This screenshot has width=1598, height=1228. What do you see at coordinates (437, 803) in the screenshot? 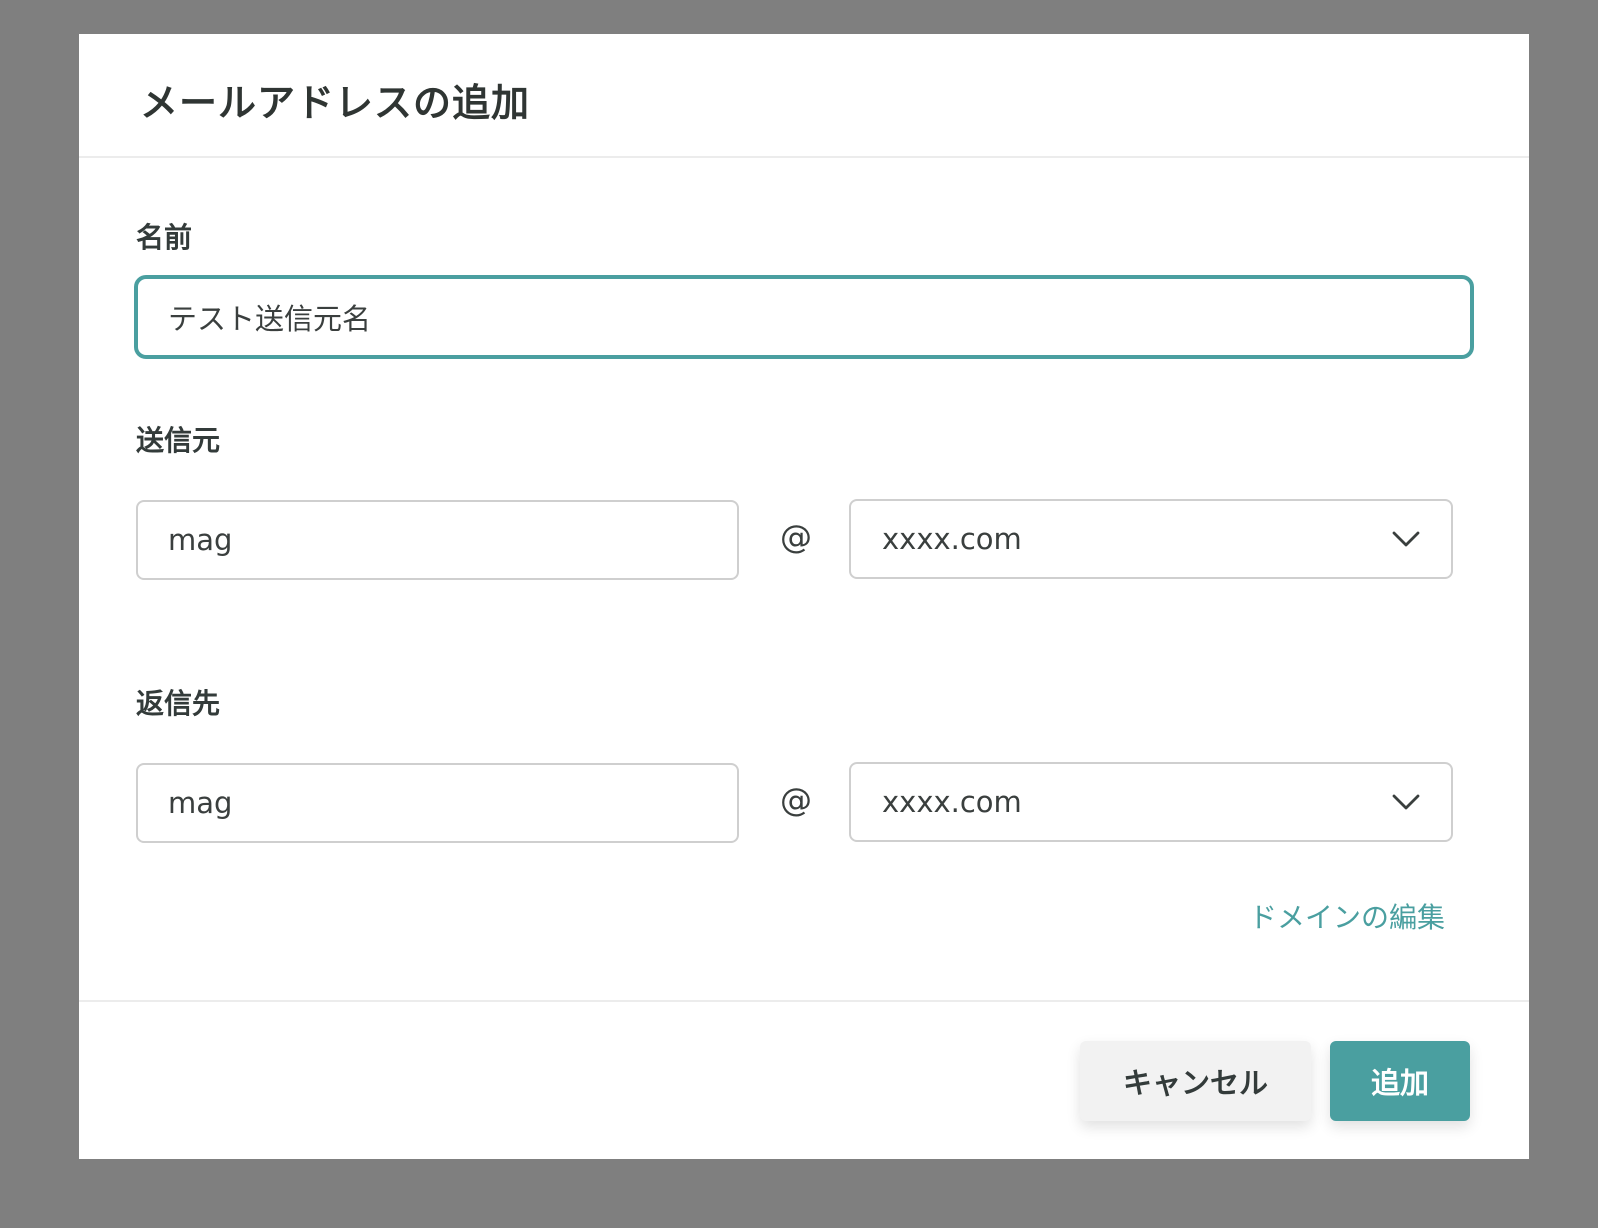
I see `reply-to-local-part-input` at bounding box center [437, 803].